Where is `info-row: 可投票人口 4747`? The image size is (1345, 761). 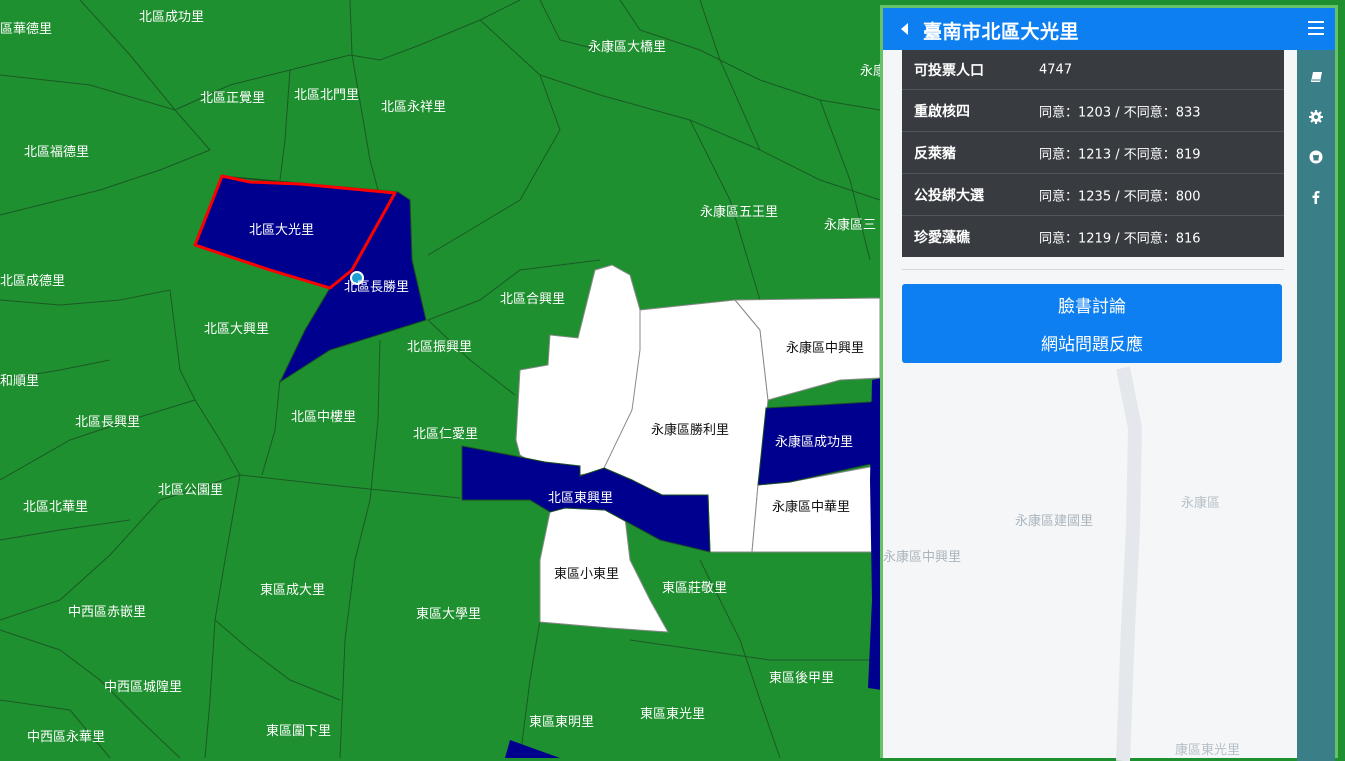 info-row: 可投票人口 4747 is located at coordinates (1093, 69).